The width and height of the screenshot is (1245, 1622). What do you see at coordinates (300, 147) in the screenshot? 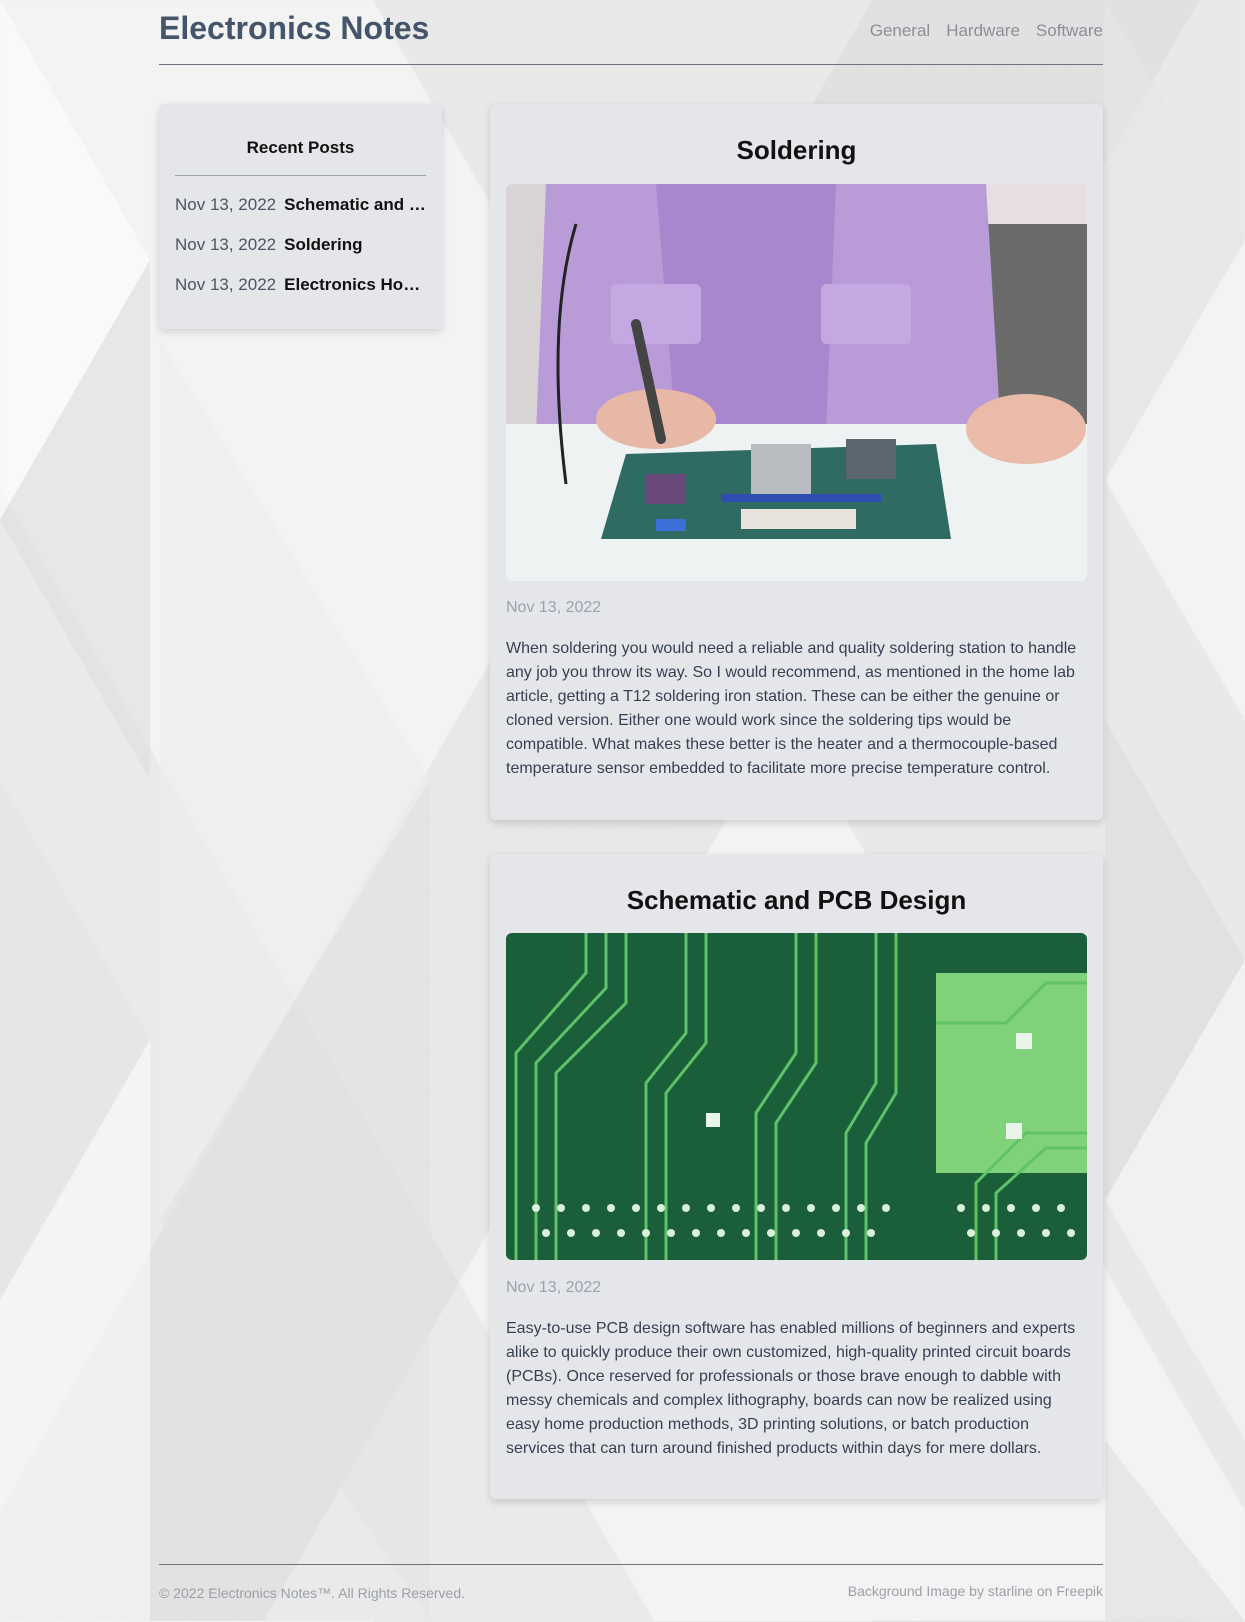
I see `recent-posts-heading: Recent Posts` at bounding box center [300, 147].